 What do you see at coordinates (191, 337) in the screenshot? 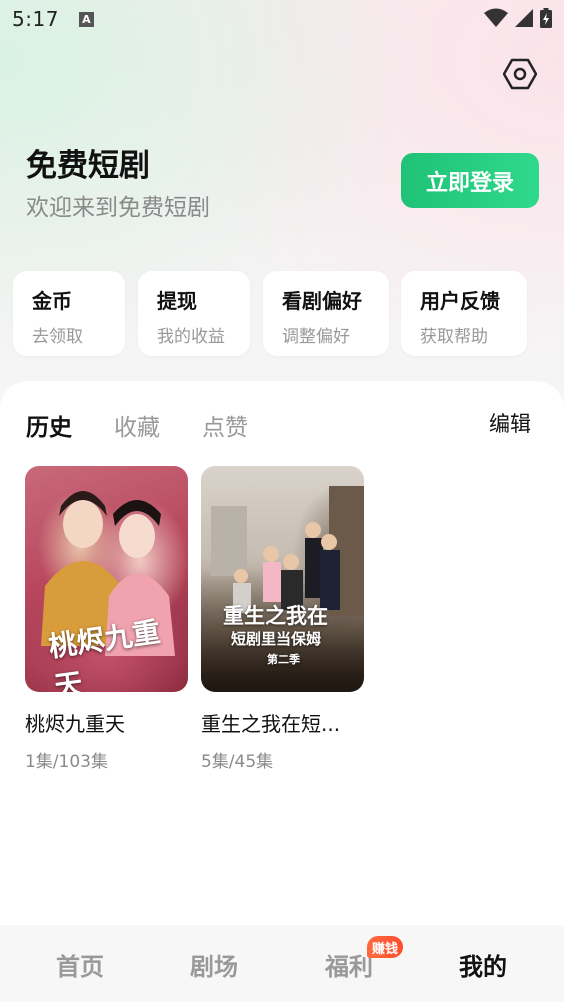
I see `card-subtitle: 我的收益` at bounding box center [191, 337].